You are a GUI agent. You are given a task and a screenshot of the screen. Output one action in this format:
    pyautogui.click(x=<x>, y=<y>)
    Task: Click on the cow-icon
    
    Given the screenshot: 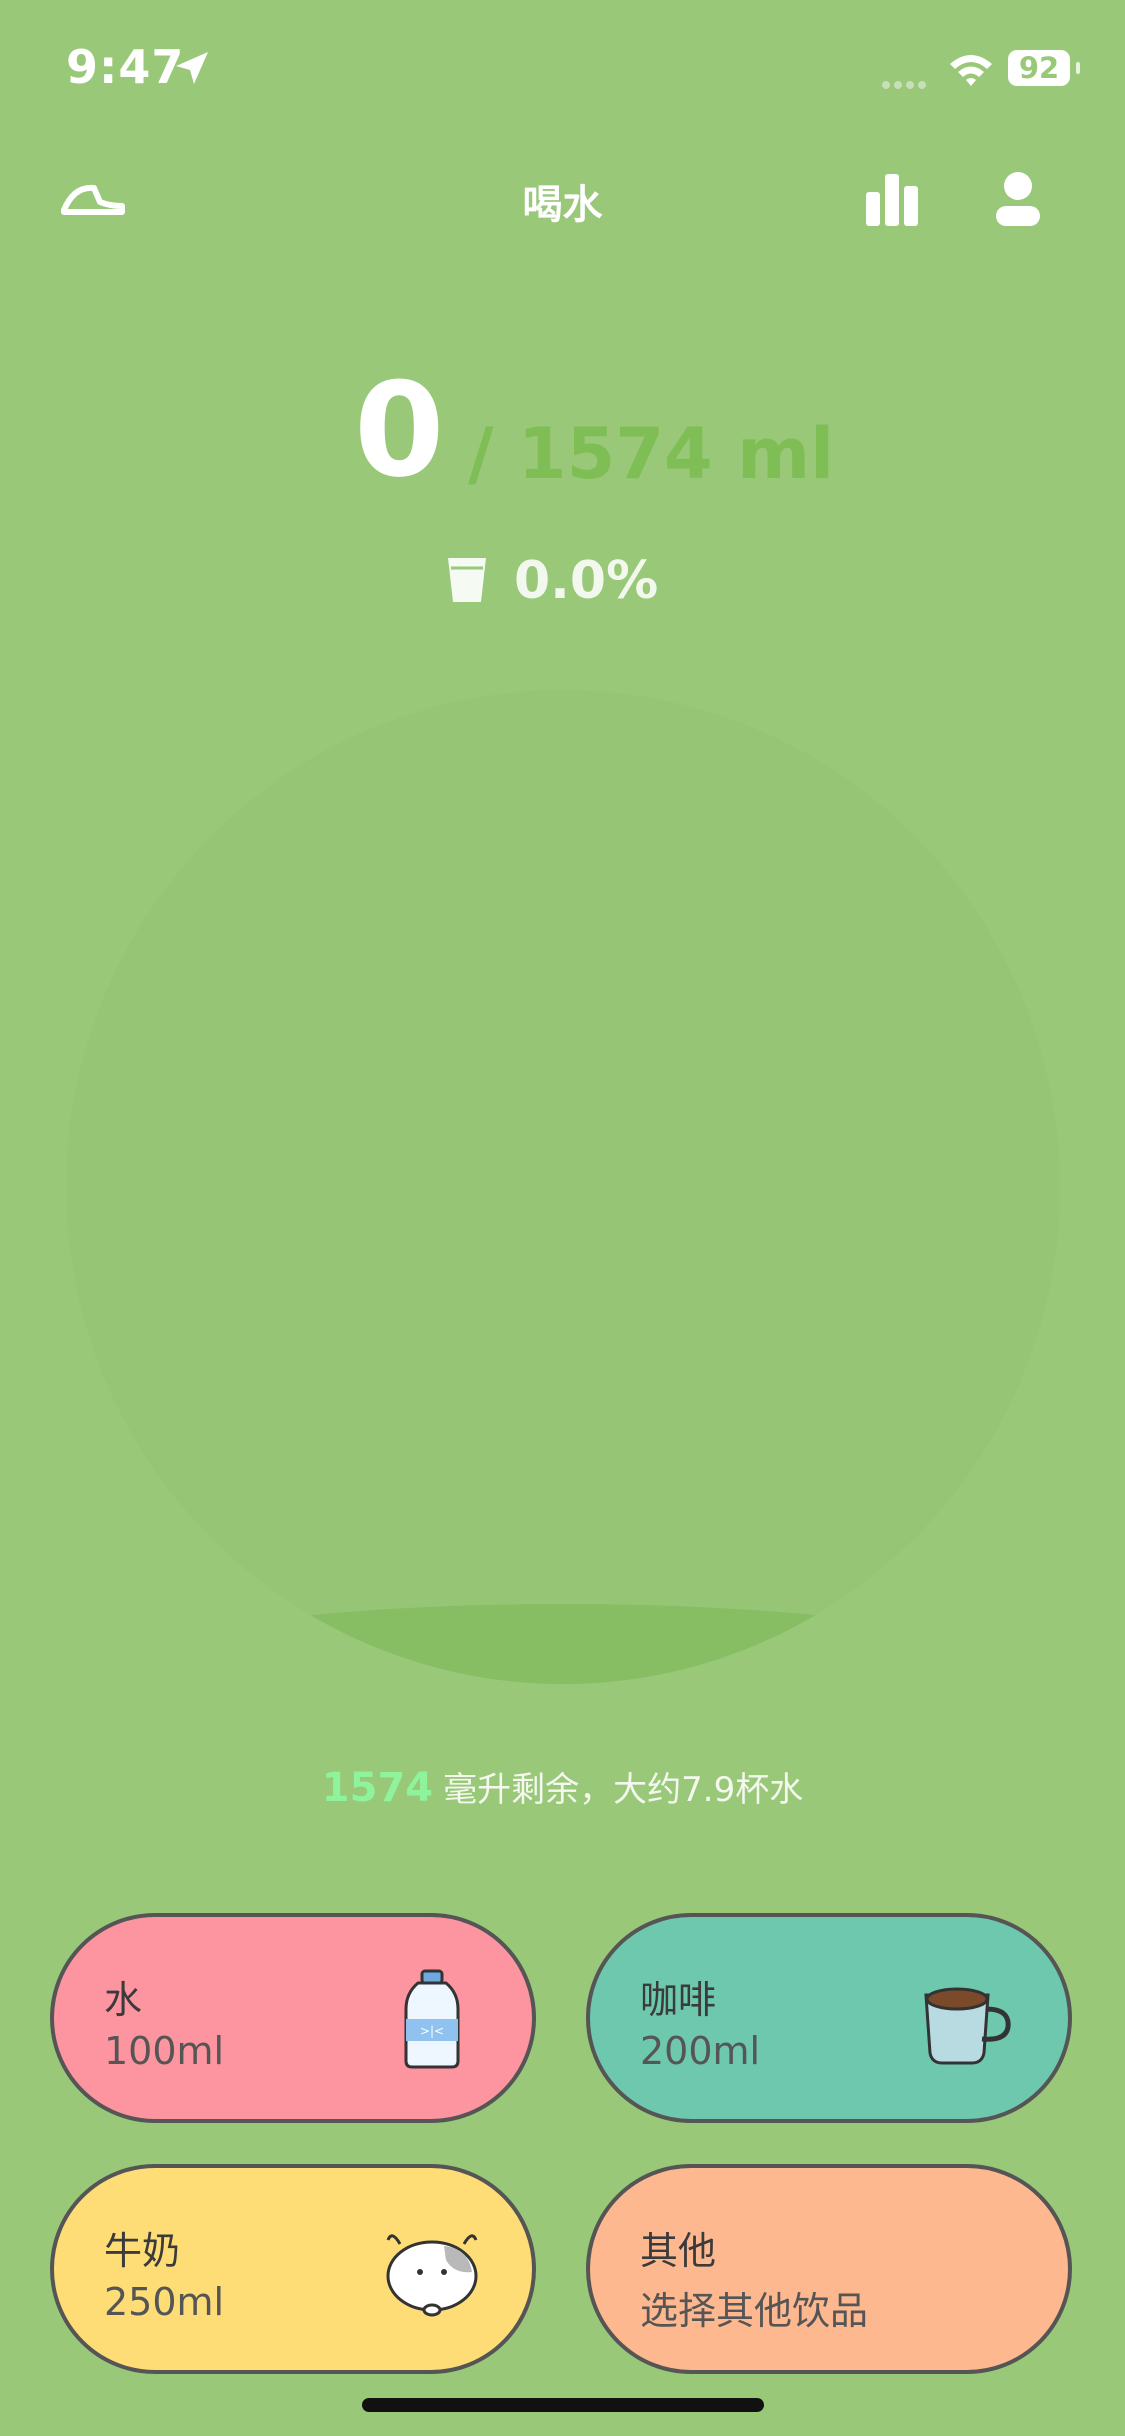 What is the action you would take?
    pyautogui.click(x=432, y=2275)
    